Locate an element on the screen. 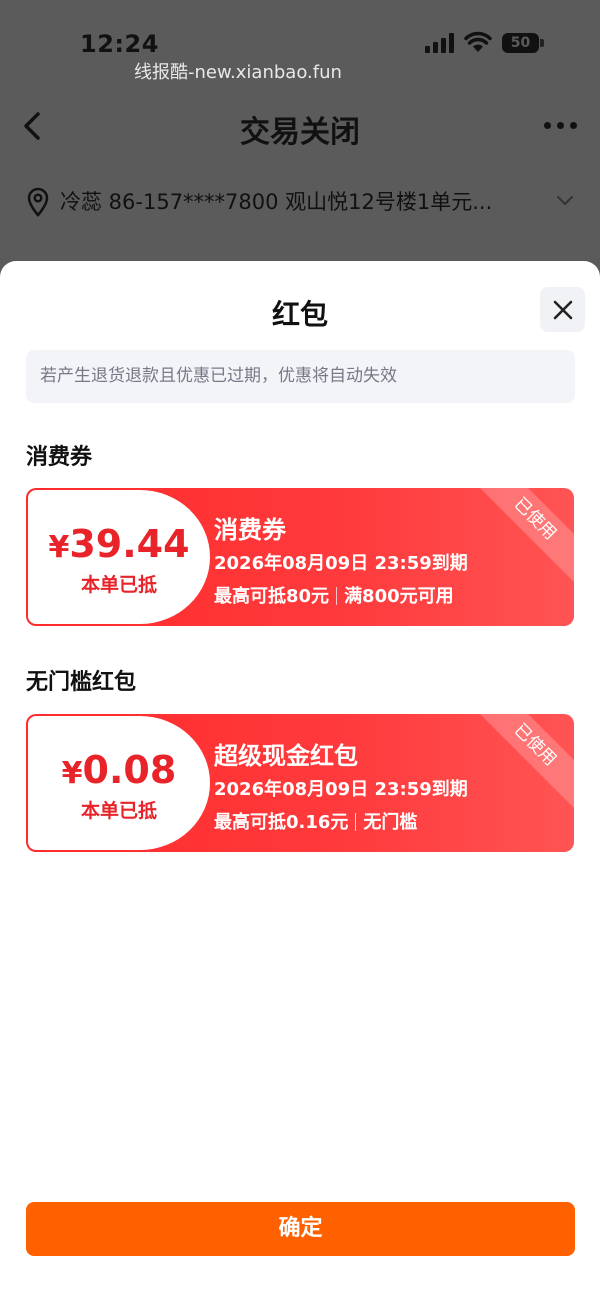 Image resolution: width=600 pixels, height=1303 pixels. coupon-amount: ¥39.44 is located at coordinates (119, 544).